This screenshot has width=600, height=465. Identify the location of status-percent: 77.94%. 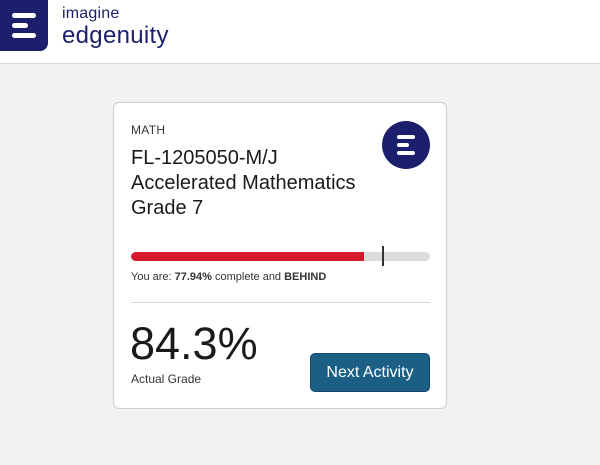
(193, 277).